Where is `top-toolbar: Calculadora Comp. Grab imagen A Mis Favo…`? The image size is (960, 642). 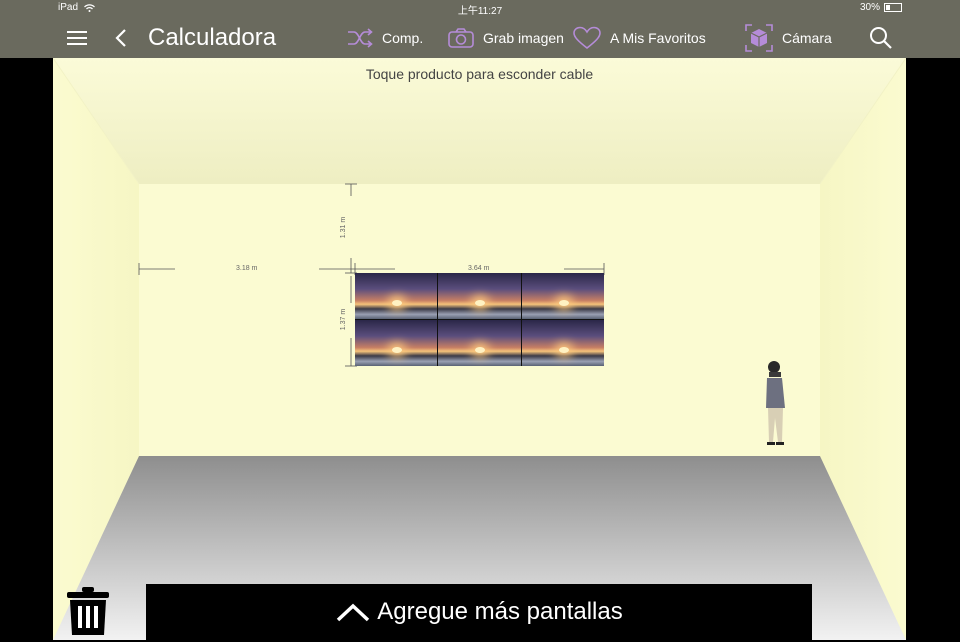
top-toolbar: Calculadora Comp. Grab imagen A Mis Favo… is located at coordinates (480, 37).